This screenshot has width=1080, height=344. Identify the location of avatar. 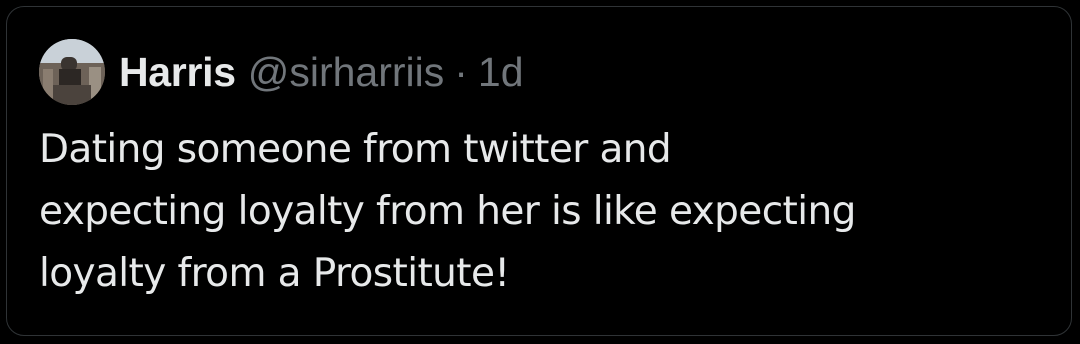
(72, 72).